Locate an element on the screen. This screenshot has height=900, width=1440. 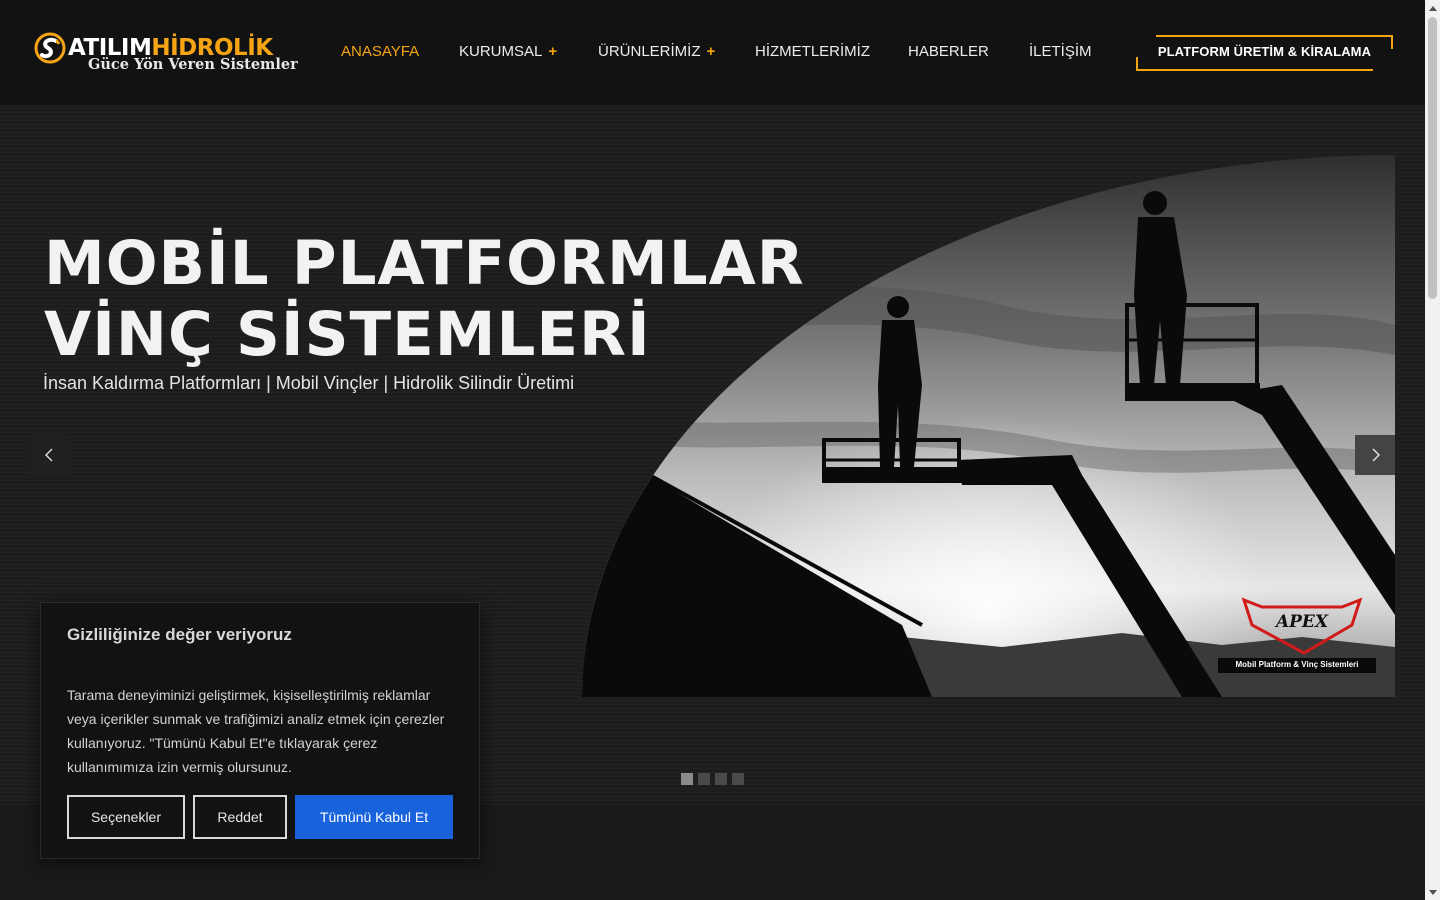
nav-item-label: HİZMETLERİMİZ is located at coordinates (812, 51).